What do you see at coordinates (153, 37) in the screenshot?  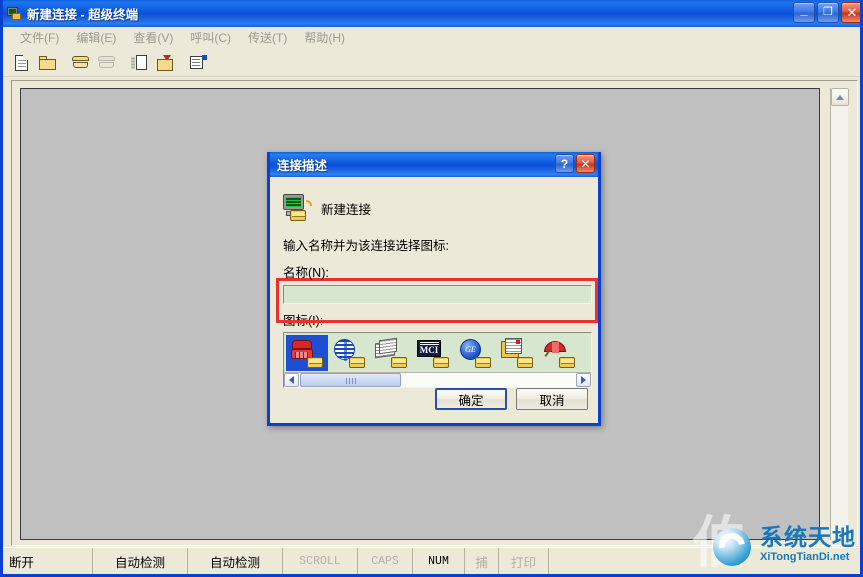 I see `menu-view: 查看(V)` at bounding box center [153, 37].